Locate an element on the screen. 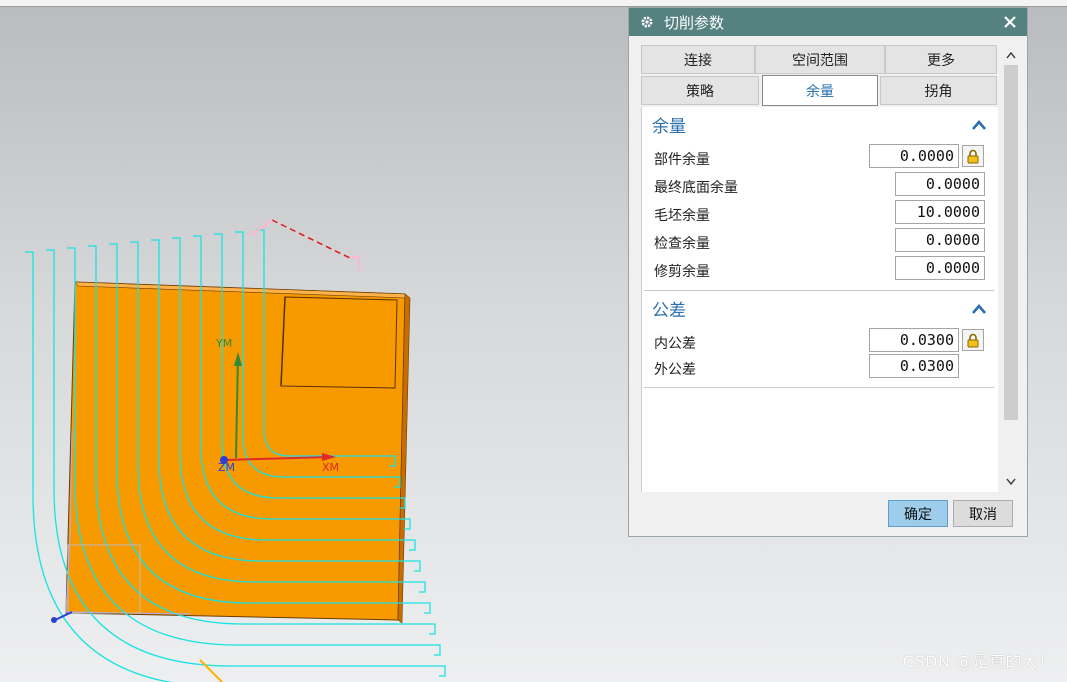  part-stock-label: 部件余量 is located at coordinates (682, 160).